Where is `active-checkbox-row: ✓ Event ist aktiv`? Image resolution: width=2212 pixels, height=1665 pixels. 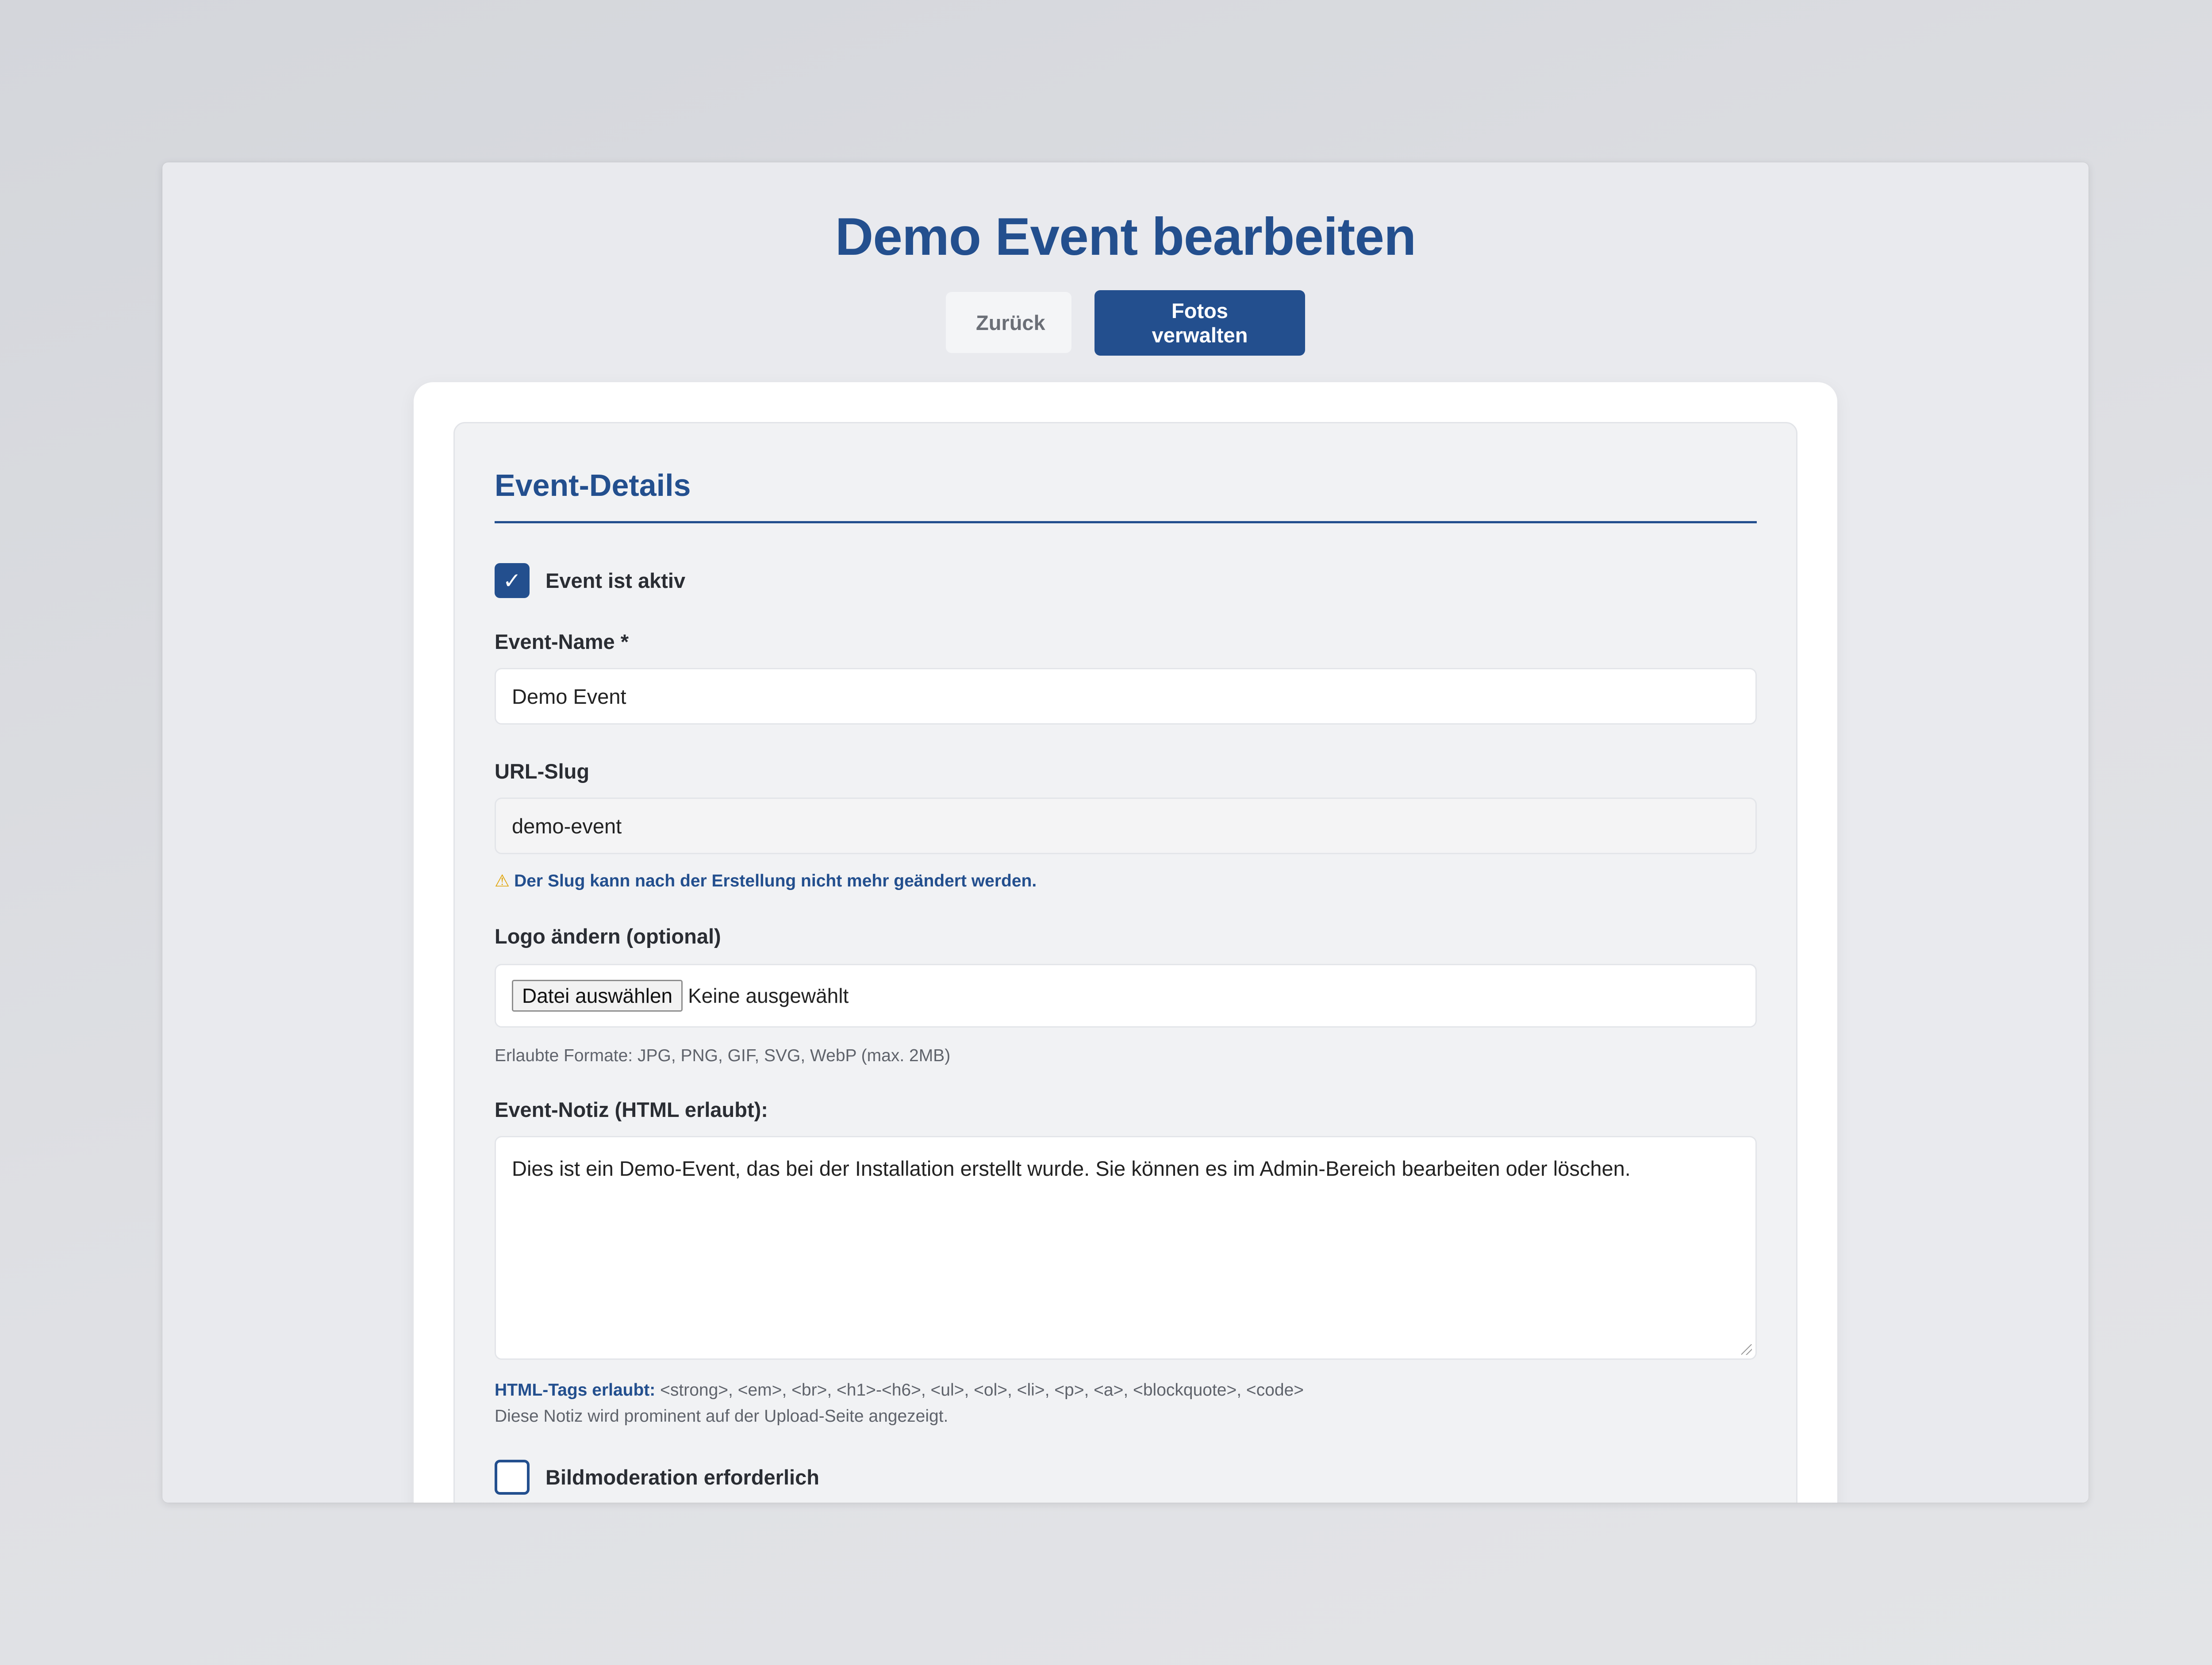 active-checkbox-row: ✓ Event ist aktiv is located at coordinates (590, 580).